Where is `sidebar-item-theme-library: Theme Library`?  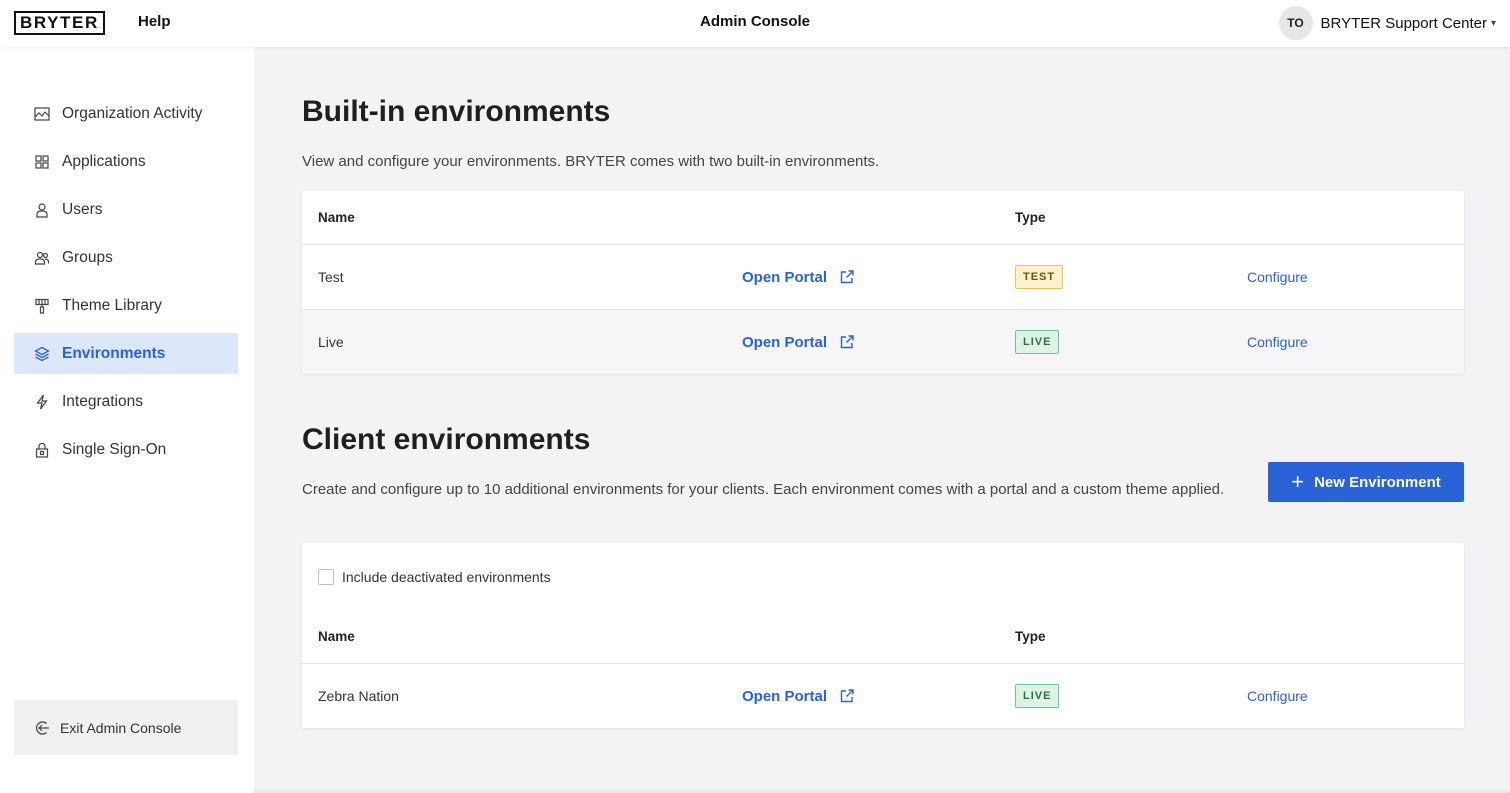 sidebar-item-theme-library: Theme Library is located at coordinates (126, 305).